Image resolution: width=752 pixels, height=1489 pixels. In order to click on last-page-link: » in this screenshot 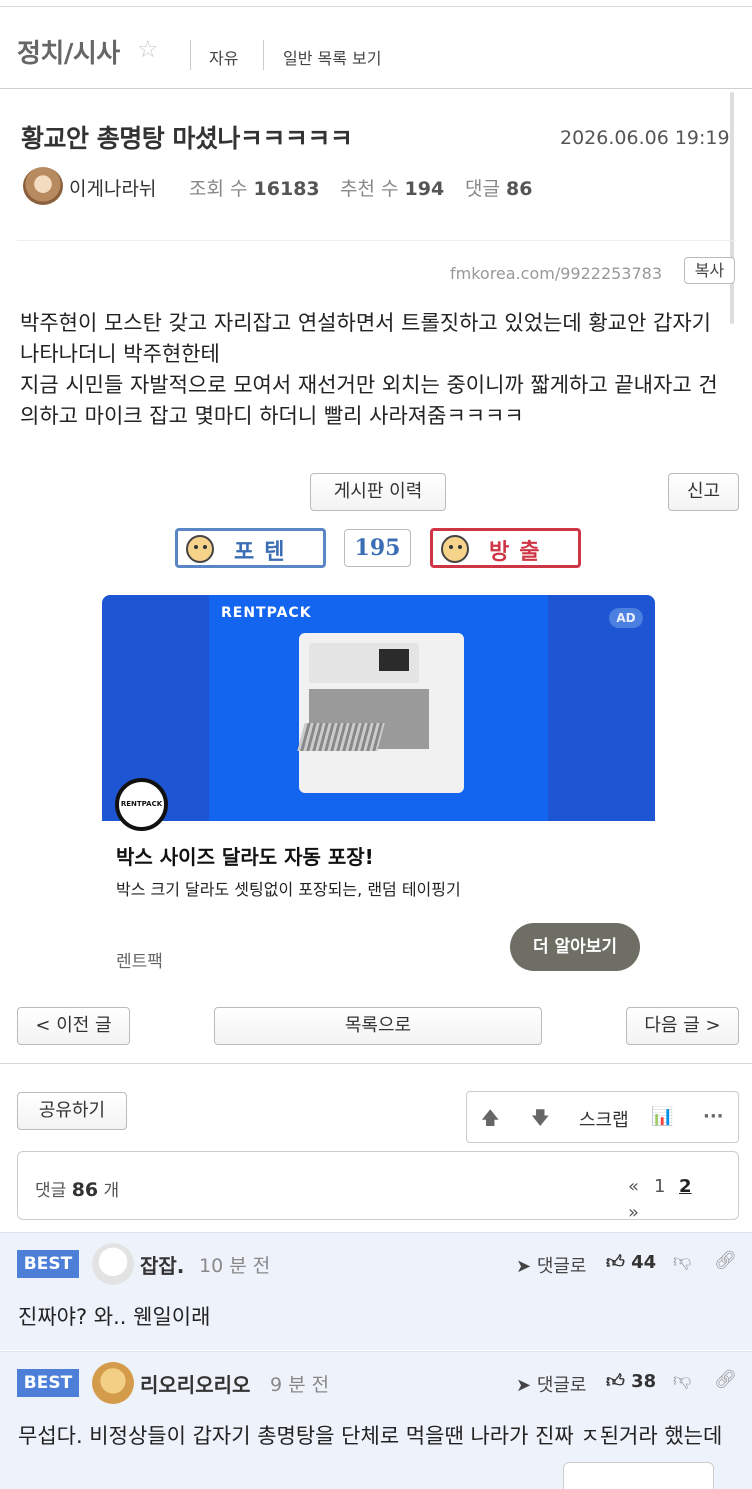, I will do `click(633, 1212)`.